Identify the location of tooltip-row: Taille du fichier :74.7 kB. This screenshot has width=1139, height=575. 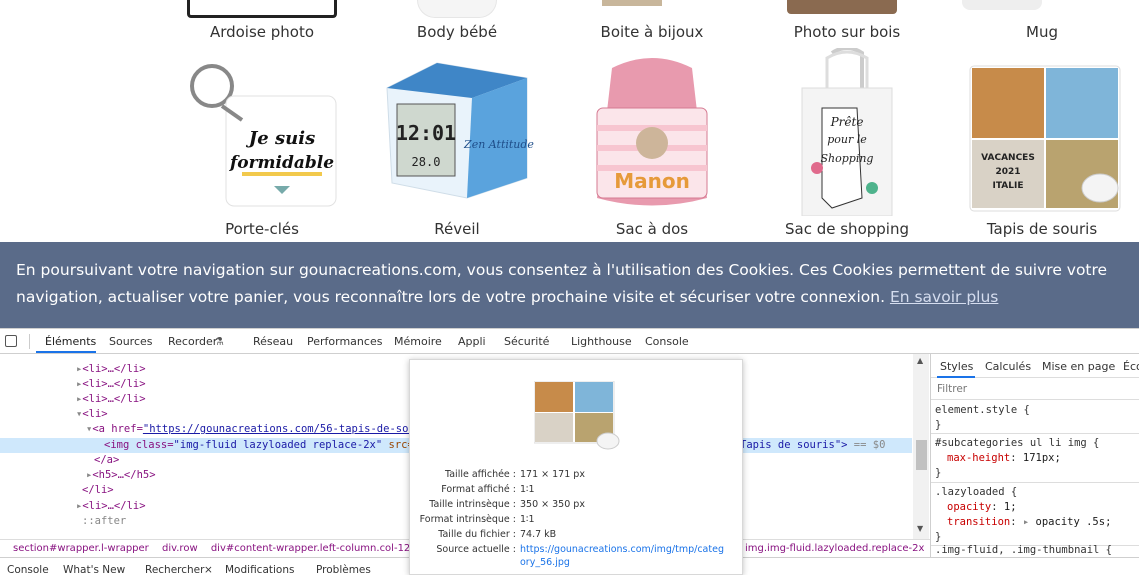
(497, 534).